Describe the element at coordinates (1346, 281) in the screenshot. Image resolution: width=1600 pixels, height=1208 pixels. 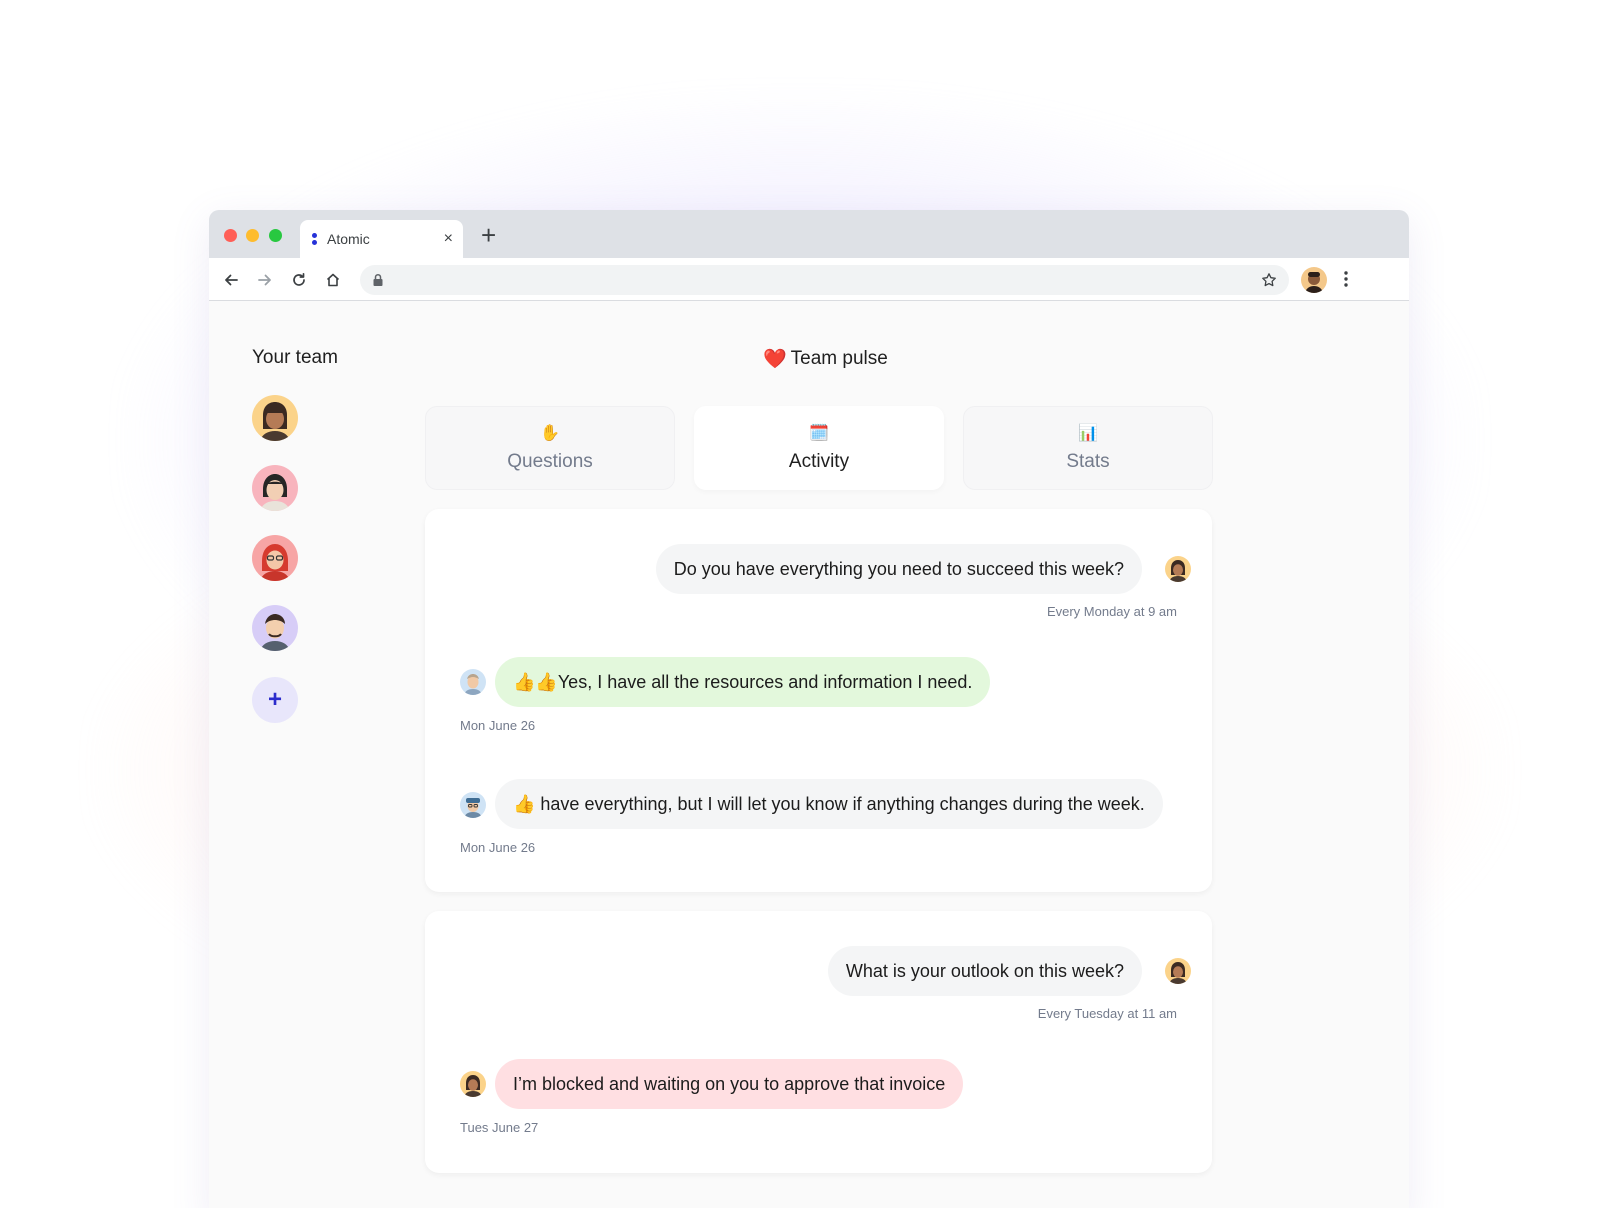
I see `browser-menu-icon` at that location.